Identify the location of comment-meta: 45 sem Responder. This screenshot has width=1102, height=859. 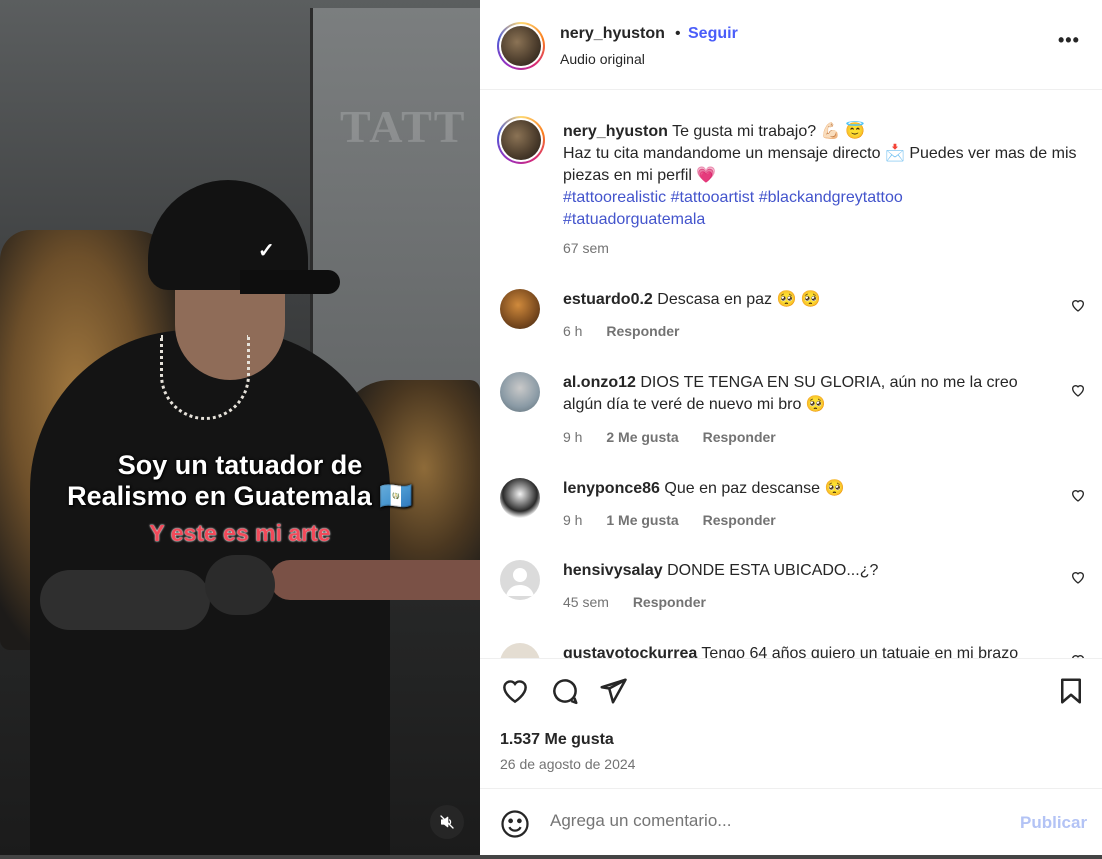
(644, 602).